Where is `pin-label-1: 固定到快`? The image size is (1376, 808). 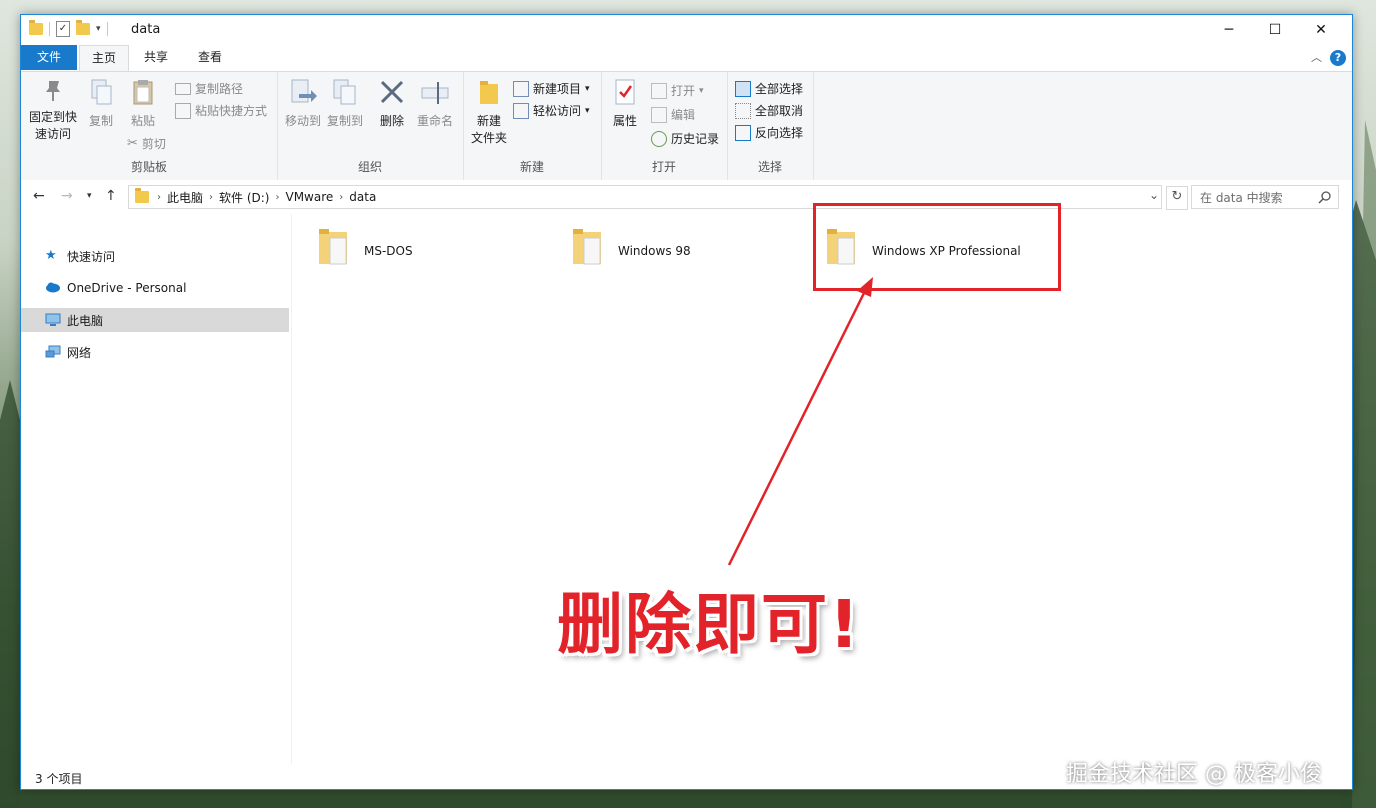
pin-label-1: 固定到快 is located at coordinates (52, 117).